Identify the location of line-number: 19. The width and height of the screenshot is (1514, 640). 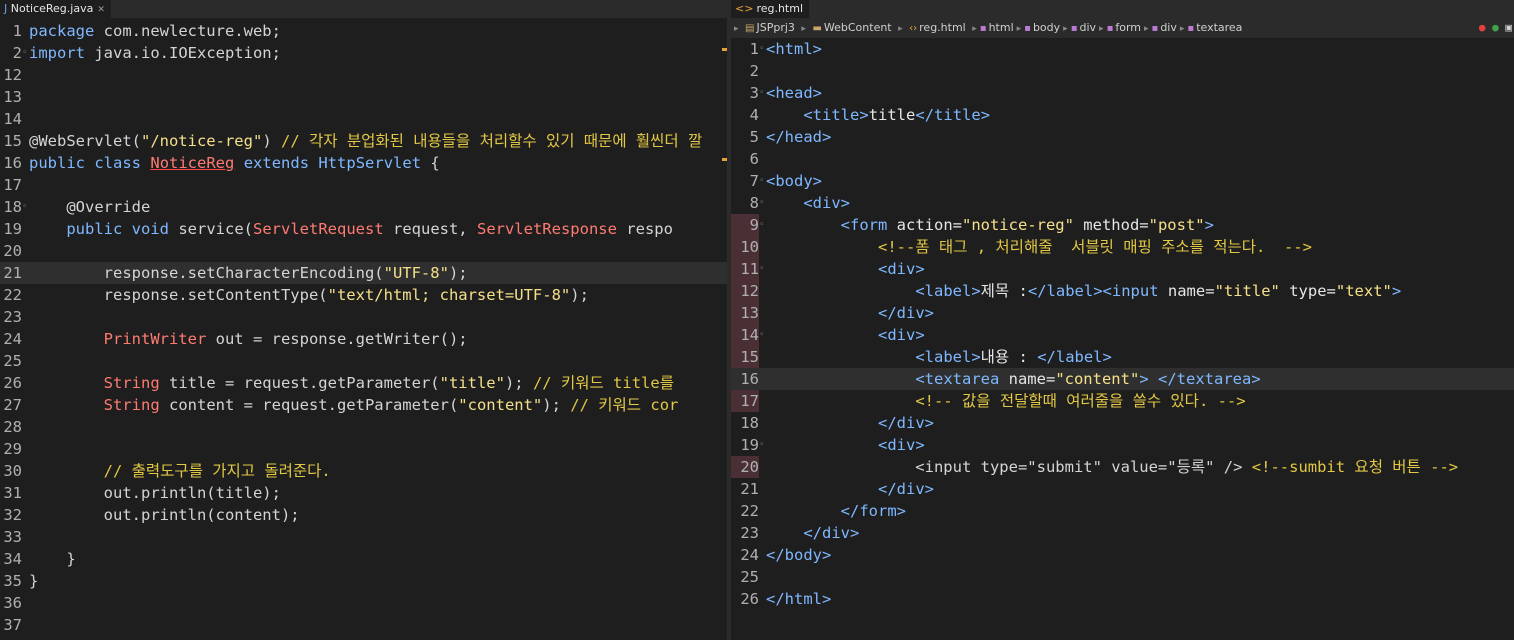
(12, 229).